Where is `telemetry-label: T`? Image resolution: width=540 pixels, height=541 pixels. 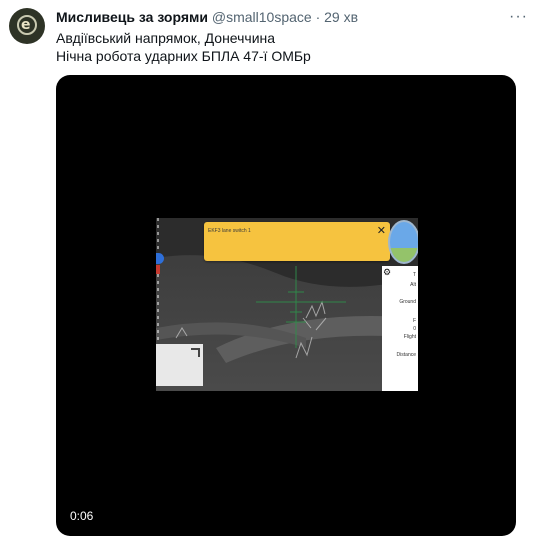 telemetry-label: T is located at coordinates (414, 275).